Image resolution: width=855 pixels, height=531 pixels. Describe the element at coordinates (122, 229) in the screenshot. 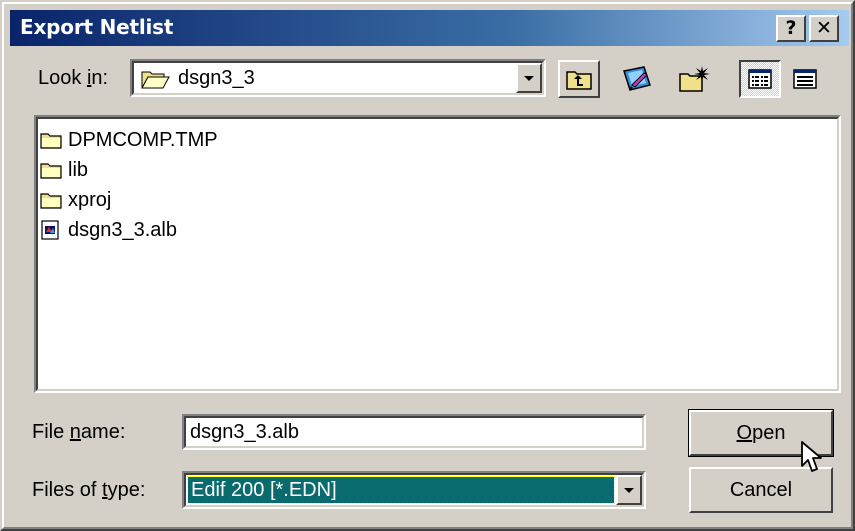

I see `file-name-text: dsgn3_3.alb` at that location.